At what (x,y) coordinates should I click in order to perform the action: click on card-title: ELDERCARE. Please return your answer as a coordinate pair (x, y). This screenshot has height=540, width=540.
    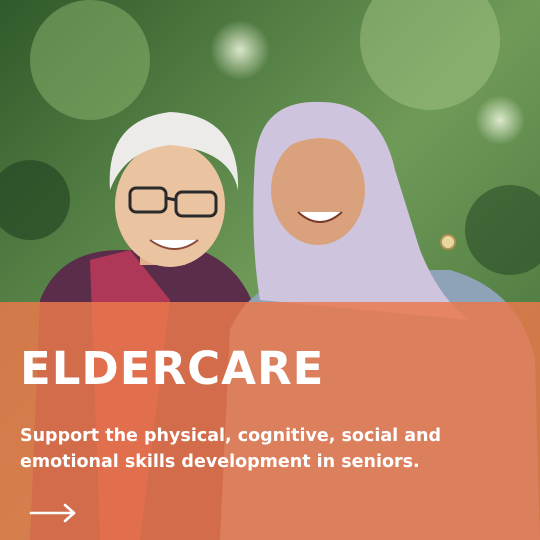
    Looking at the image, I should click on (172, 368).